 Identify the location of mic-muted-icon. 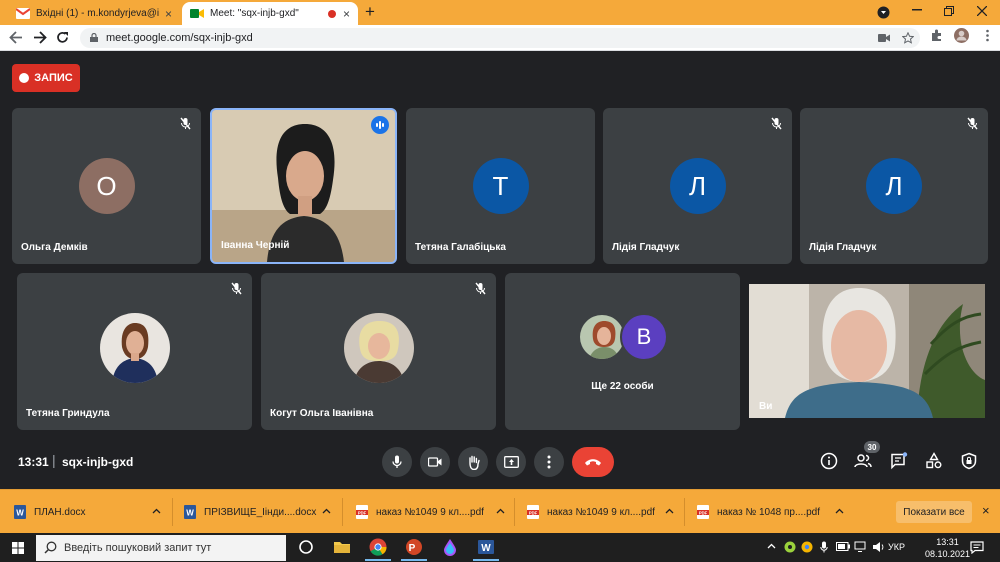
(972, 123).